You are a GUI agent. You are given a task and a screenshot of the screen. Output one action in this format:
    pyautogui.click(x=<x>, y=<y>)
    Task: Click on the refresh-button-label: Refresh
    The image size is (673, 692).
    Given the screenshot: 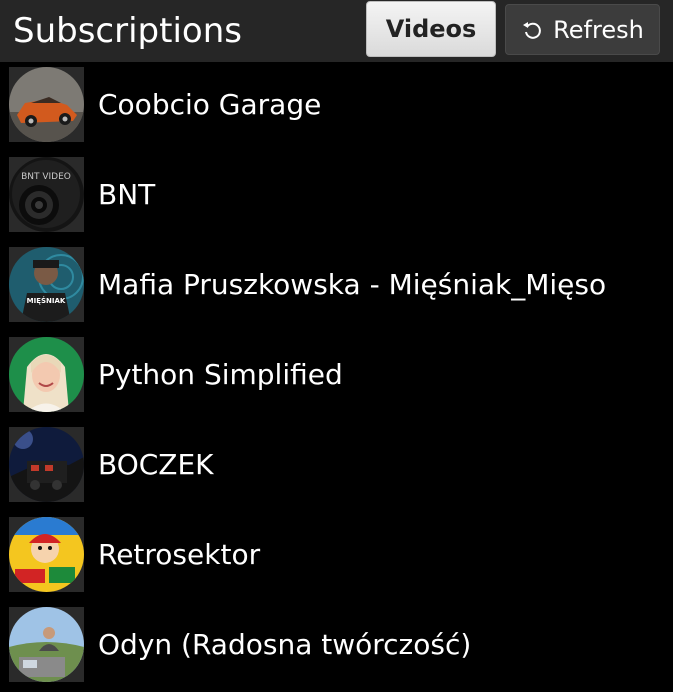 What is the action you would take?
    pyautogui.click(x=598, y=29)
    